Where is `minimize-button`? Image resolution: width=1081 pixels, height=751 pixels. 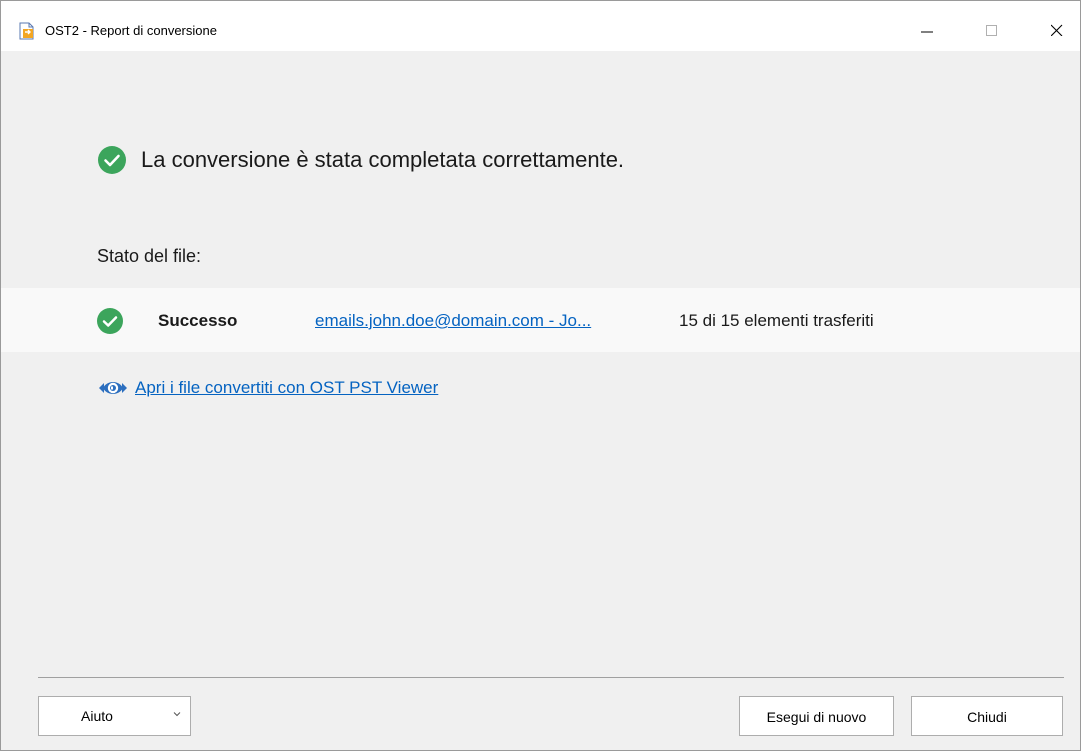
minimize-button is located at coordinates (927, 31).